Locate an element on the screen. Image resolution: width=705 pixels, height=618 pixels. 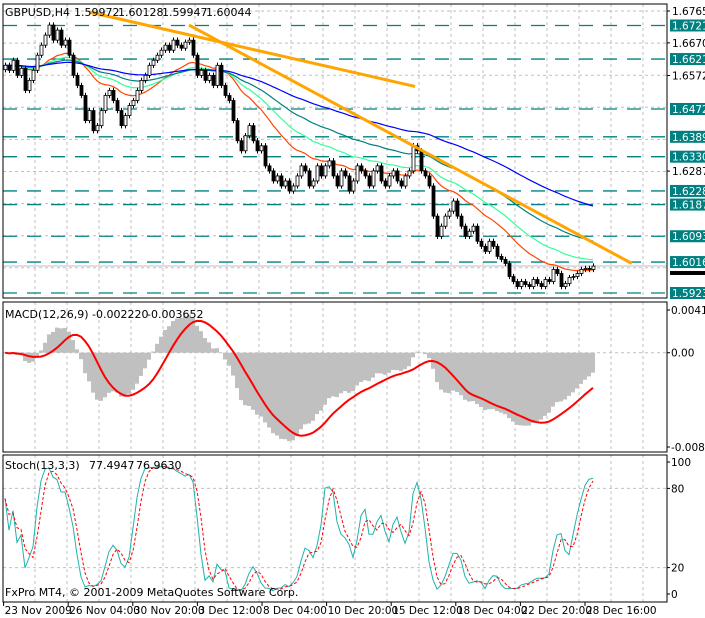
time-tick-label: 26 Nov 04:00 is located at coordinates (104, 611).